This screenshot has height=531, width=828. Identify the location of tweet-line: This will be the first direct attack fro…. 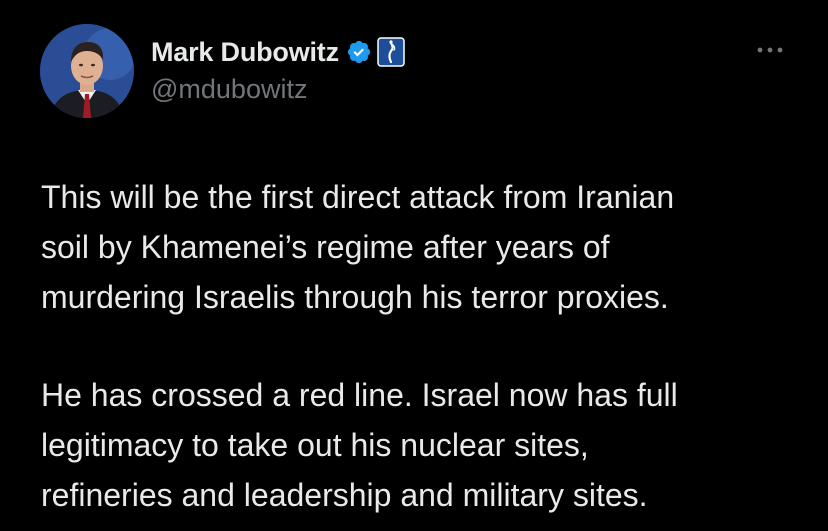
(358, 197).